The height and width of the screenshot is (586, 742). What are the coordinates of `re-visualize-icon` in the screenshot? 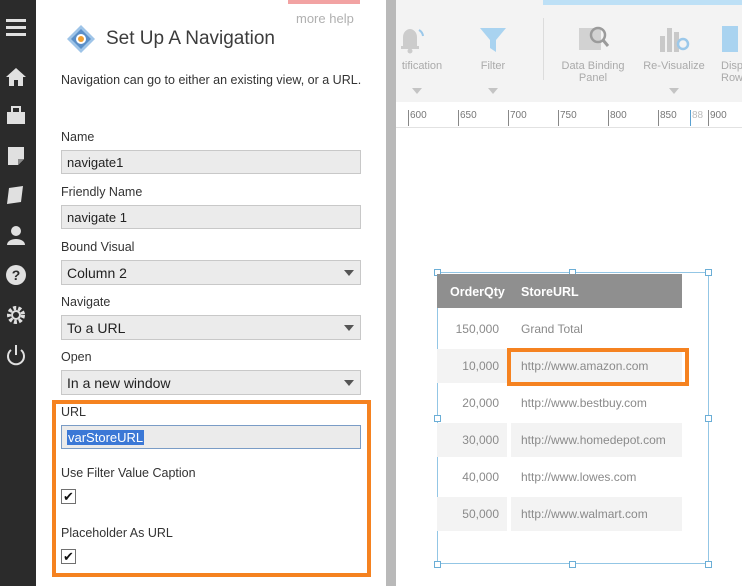 It's located at (675, 40).